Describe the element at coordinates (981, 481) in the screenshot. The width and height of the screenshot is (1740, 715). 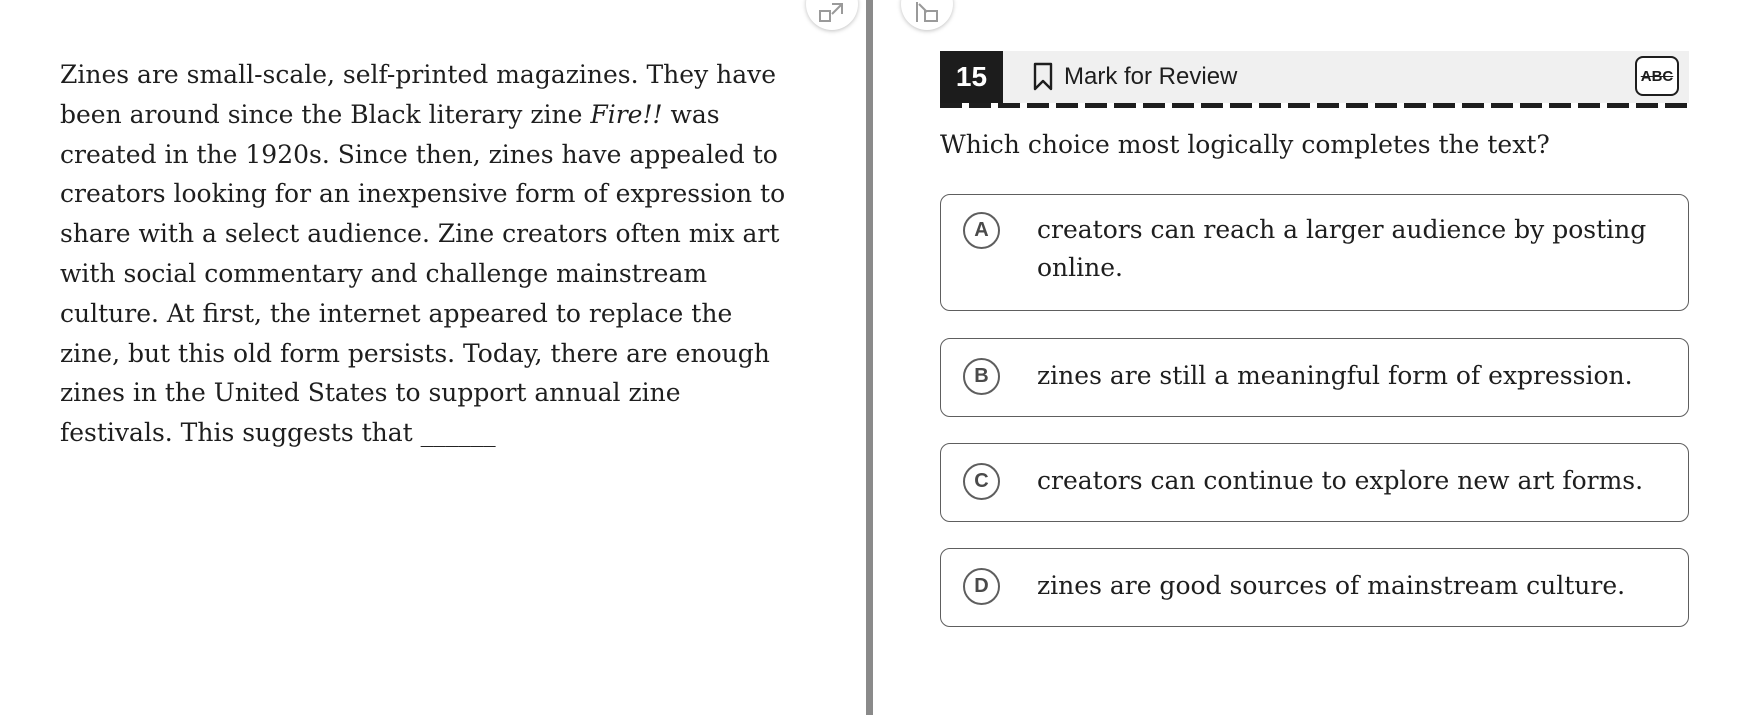
I see `choice-letter-c: C` at that location.